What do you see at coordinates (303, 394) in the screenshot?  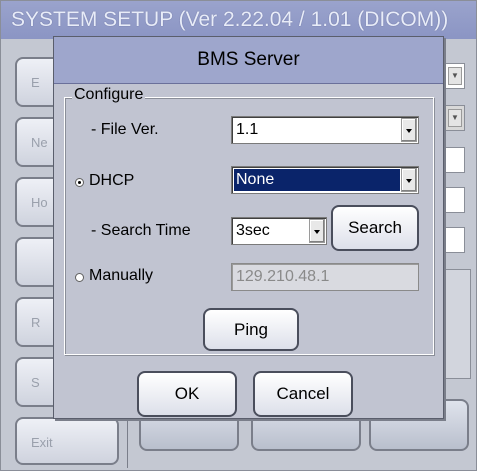 I see `cancel-button: Cancel` at bounding box center [303, 394].